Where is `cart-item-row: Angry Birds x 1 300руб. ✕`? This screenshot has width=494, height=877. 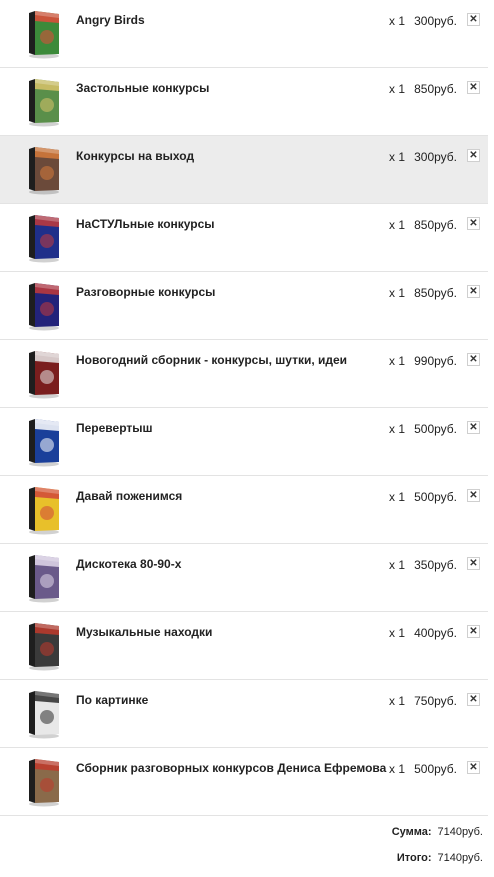 cart-item-row: Angry Birds x 1 300руб. ✕ is located at coordinates (244, 34).